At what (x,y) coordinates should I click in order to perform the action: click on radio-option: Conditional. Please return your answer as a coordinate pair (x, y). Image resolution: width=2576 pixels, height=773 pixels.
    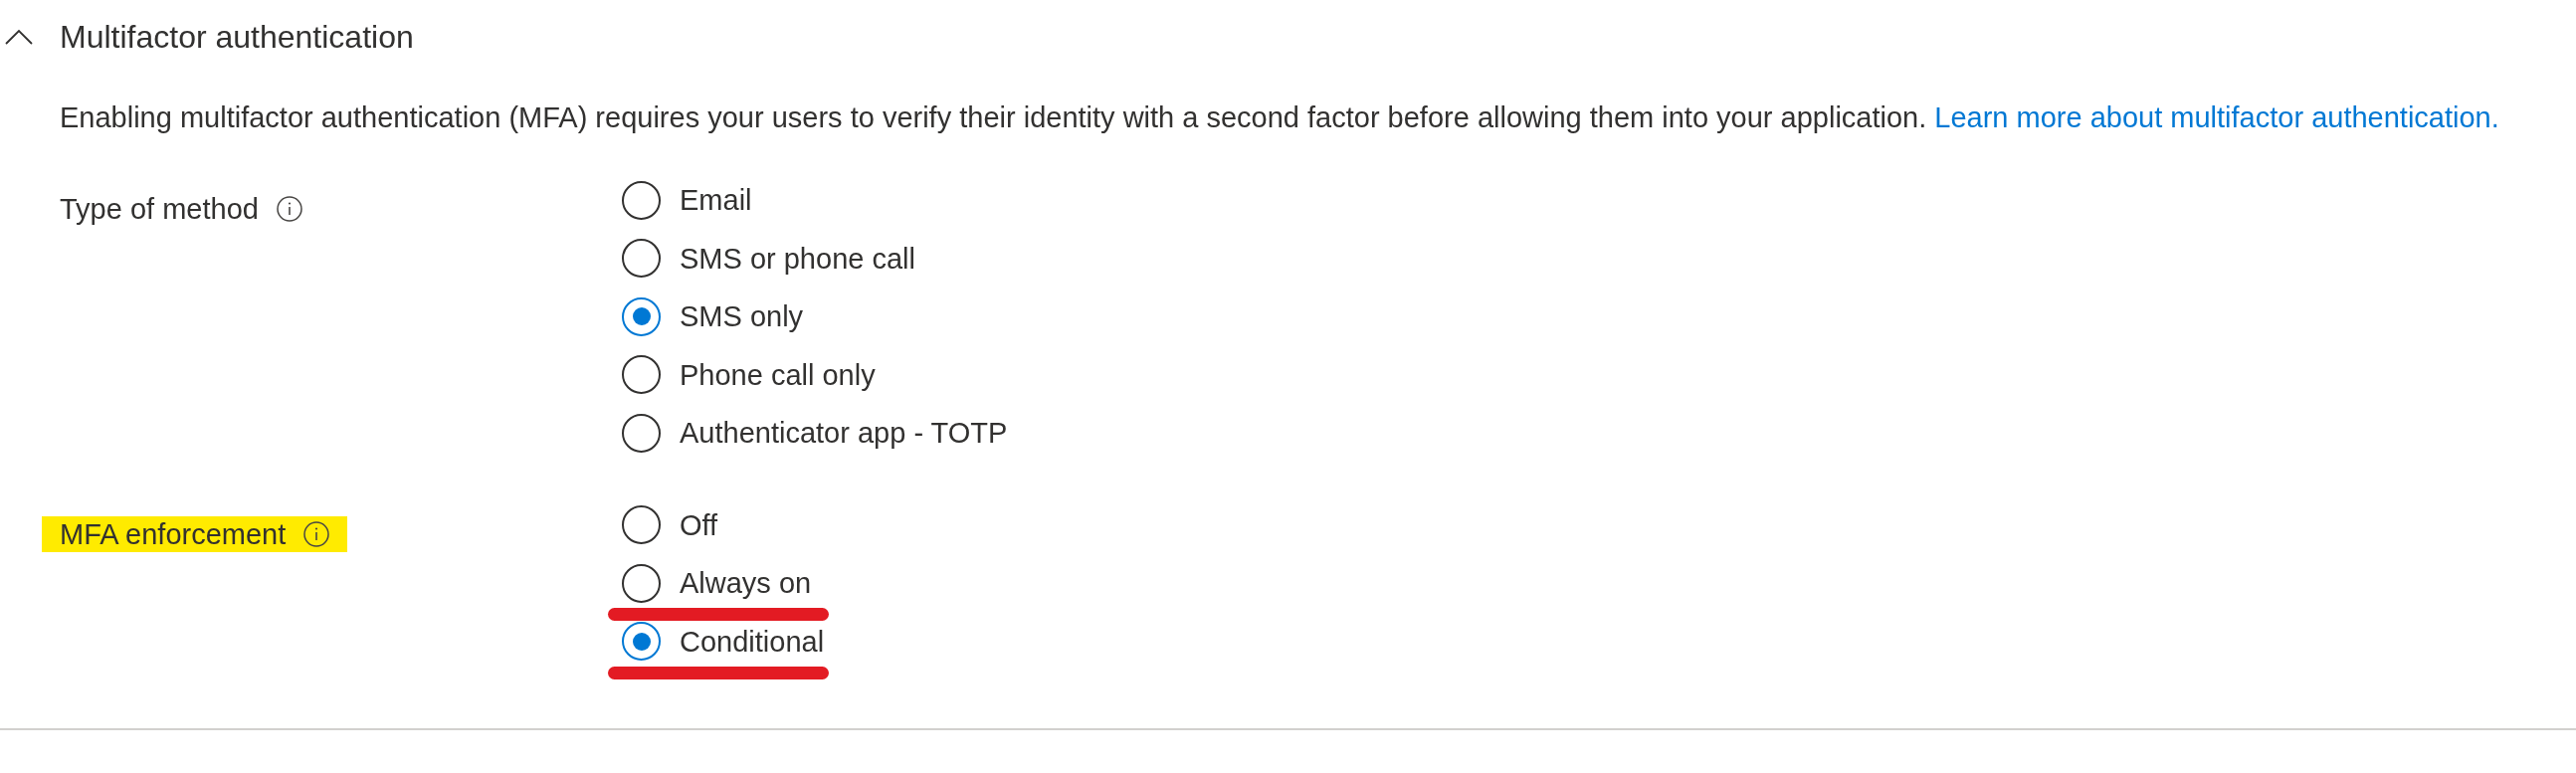
    Looking at the image, I should click on (723, 642).